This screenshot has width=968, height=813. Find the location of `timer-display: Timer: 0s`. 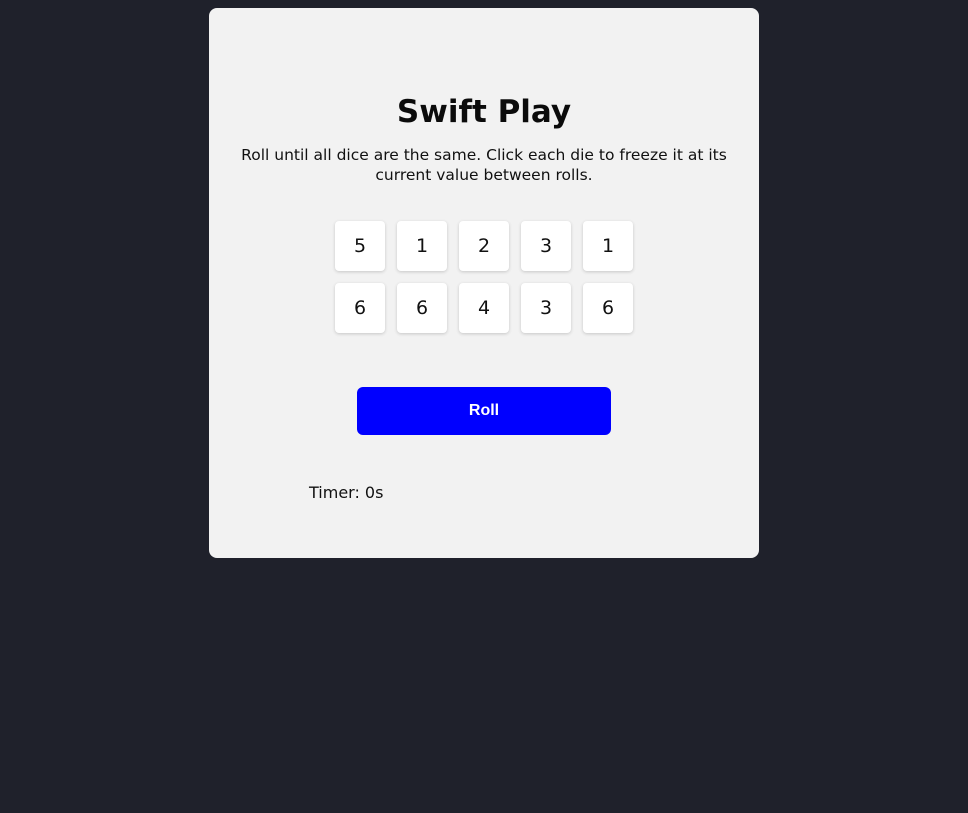

timer-display: Timer: 0s is located at coordinates (346, 492).